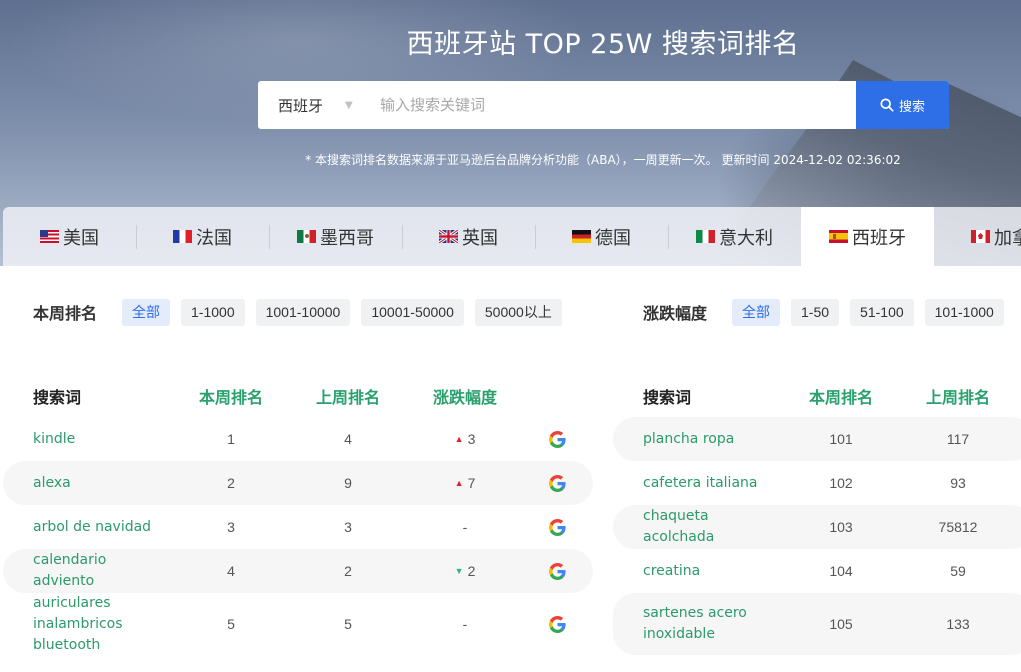 The width and height of the screenshot is (1021, 672). Describe the element at coordinates (87, 527) in the screenshot. I see `keyword-link: arbol de navidad` at that location.